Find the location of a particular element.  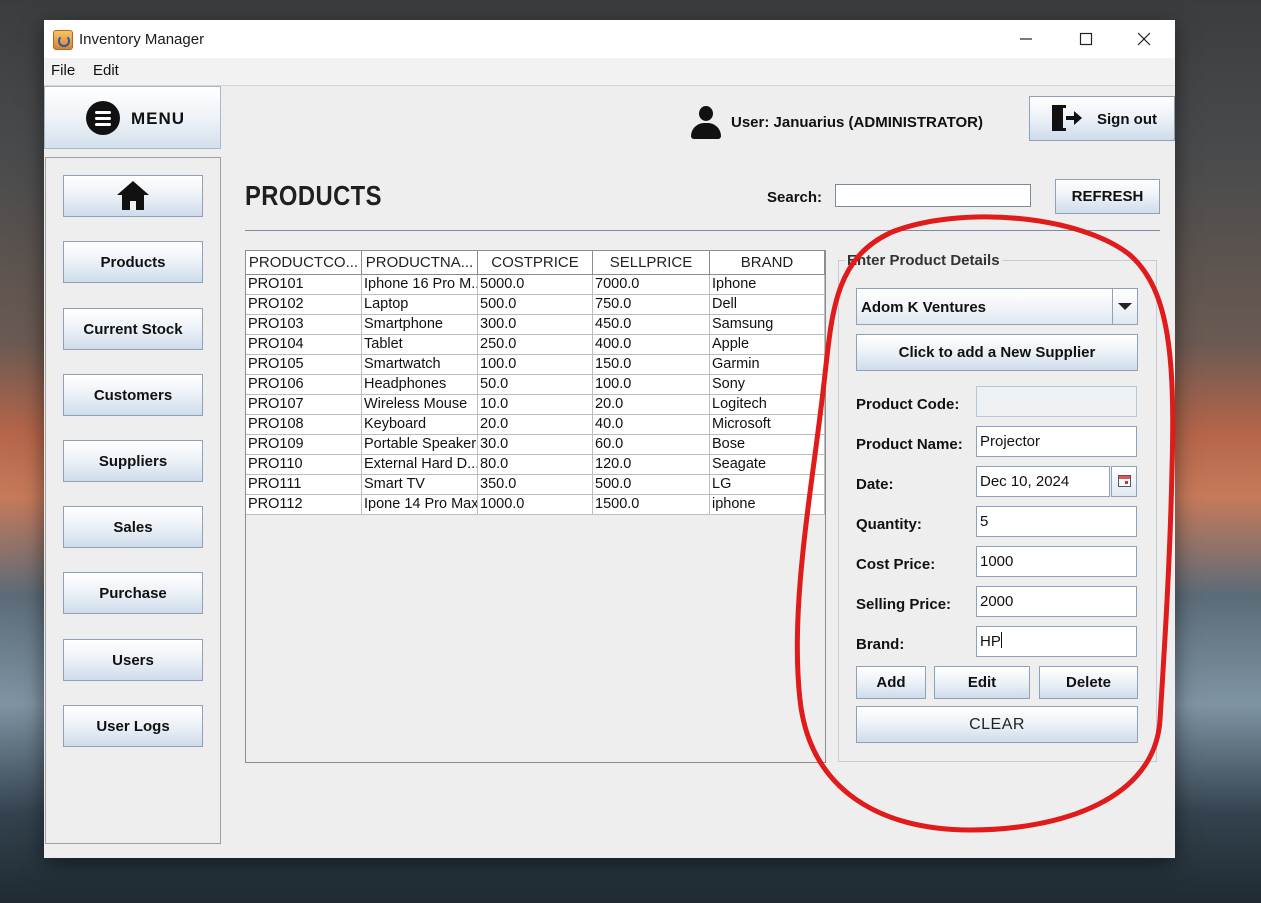

supplier-selected-value: Adom K Ventures is located at coordinates (924, 307).